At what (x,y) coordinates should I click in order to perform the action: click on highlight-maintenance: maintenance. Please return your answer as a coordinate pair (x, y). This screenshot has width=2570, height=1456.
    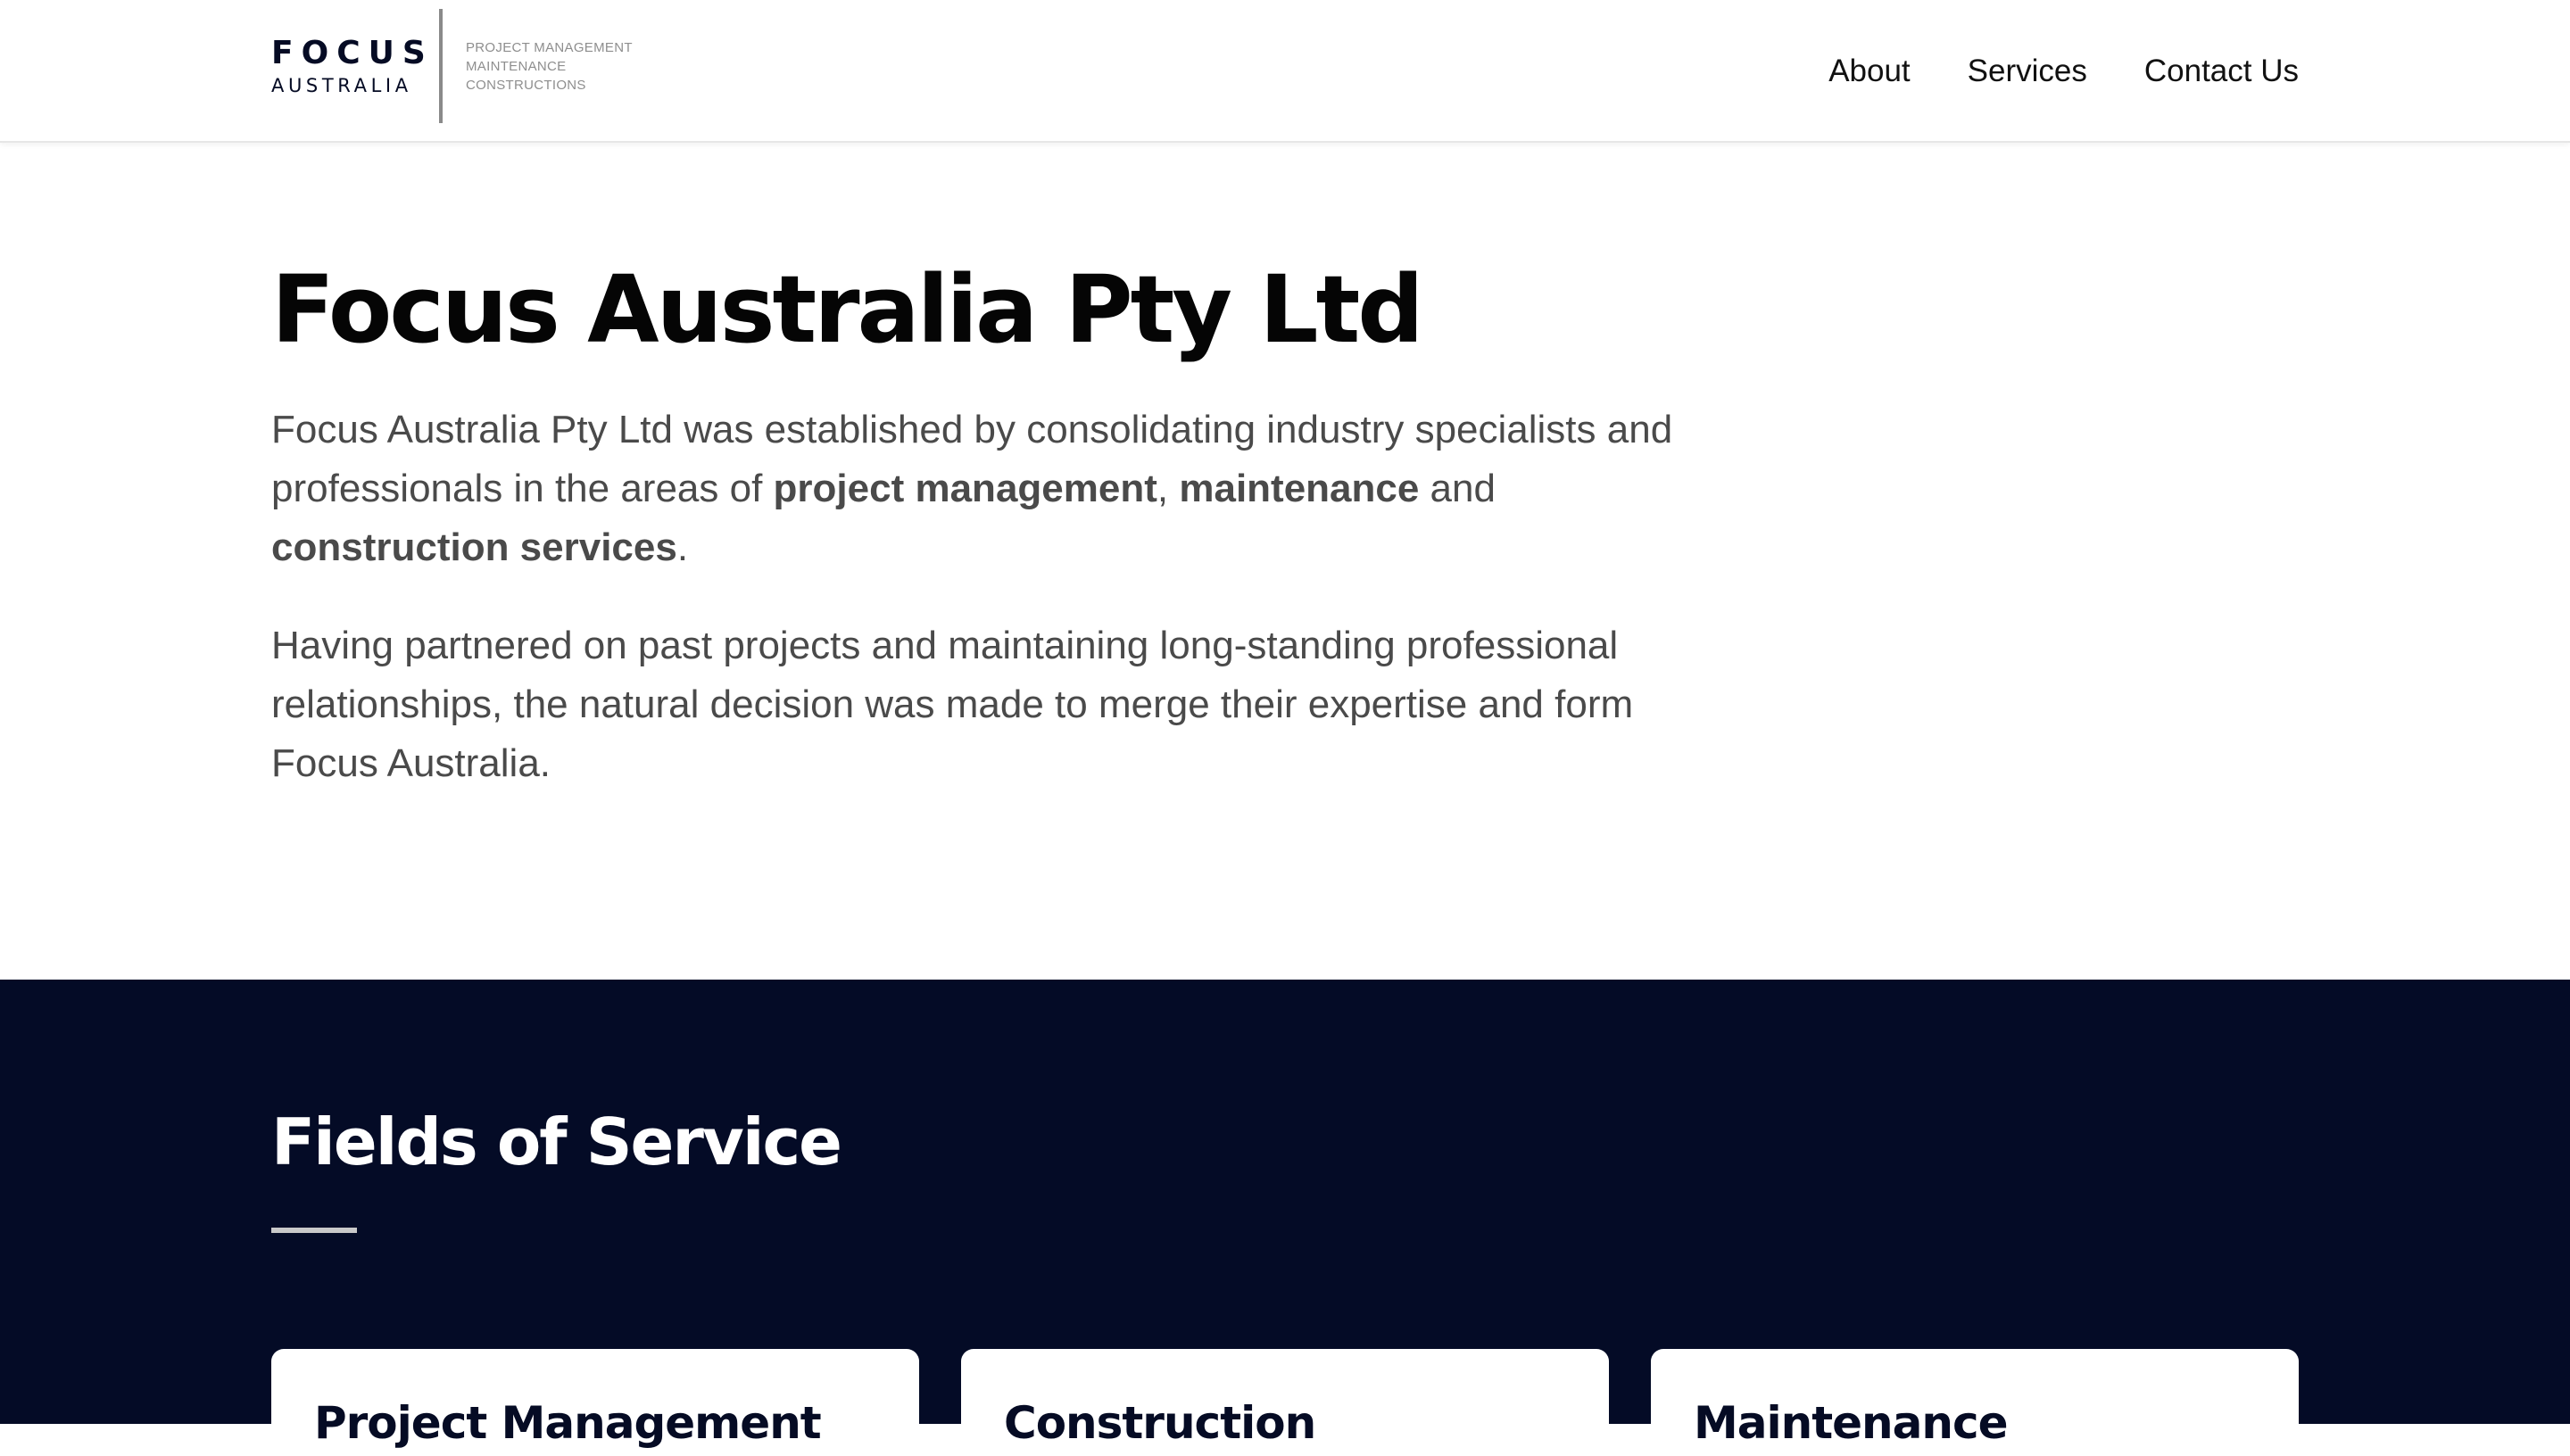
    Looking at the image, I should click on (1299, 488).